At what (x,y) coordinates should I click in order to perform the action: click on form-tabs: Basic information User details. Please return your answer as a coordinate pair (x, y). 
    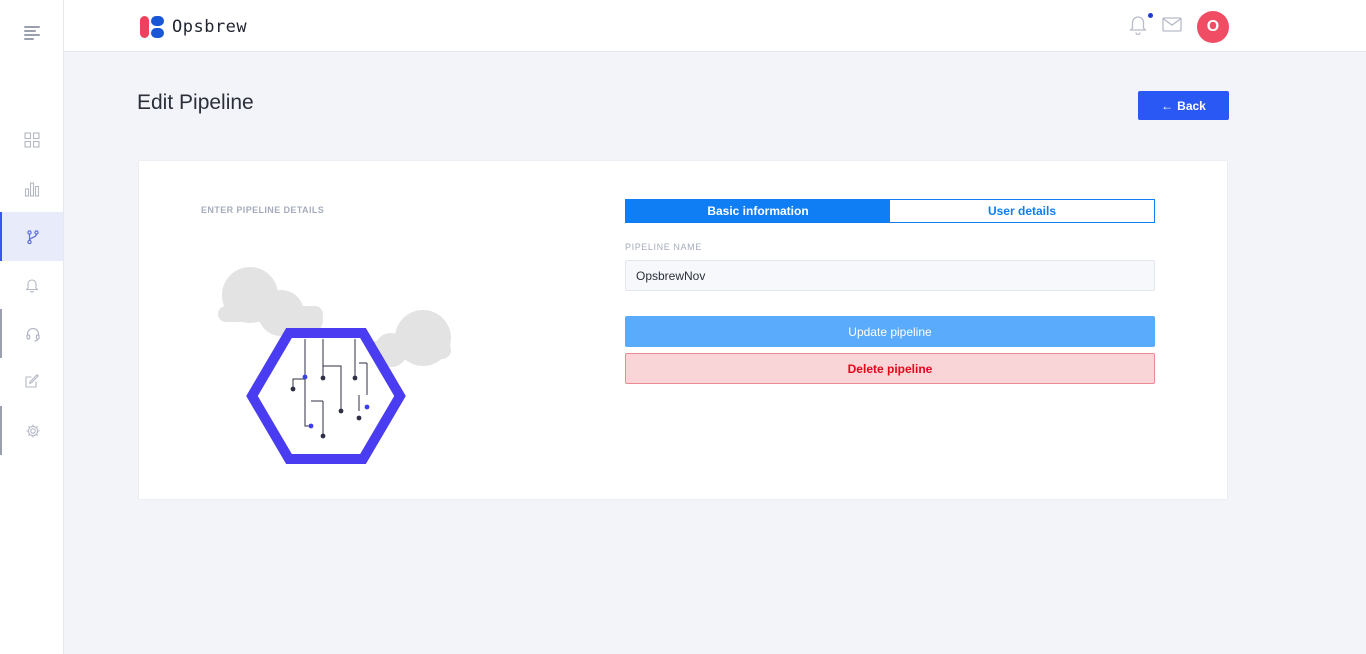
    Looking at the image, I should click on (890, 211).